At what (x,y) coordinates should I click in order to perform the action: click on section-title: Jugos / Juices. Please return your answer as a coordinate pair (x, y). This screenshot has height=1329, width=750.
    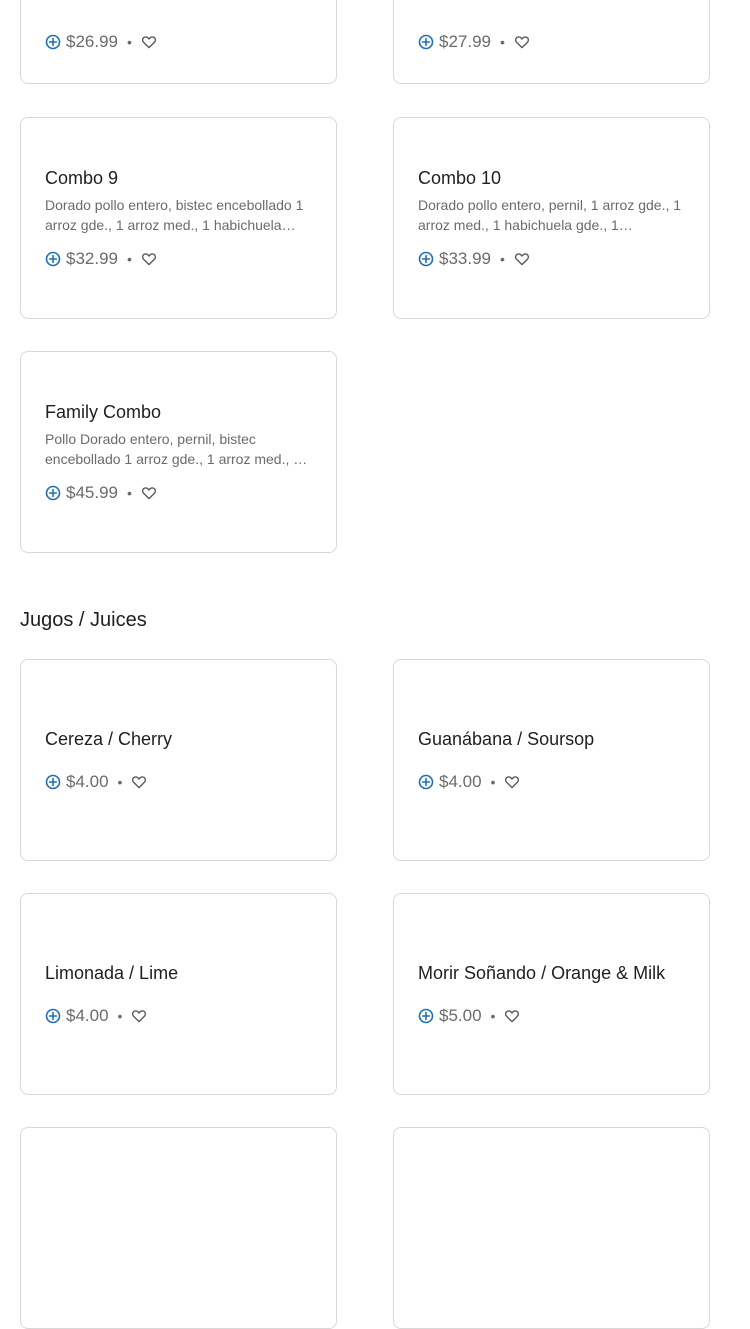
    Looking at the image, I should click on (83, 620).